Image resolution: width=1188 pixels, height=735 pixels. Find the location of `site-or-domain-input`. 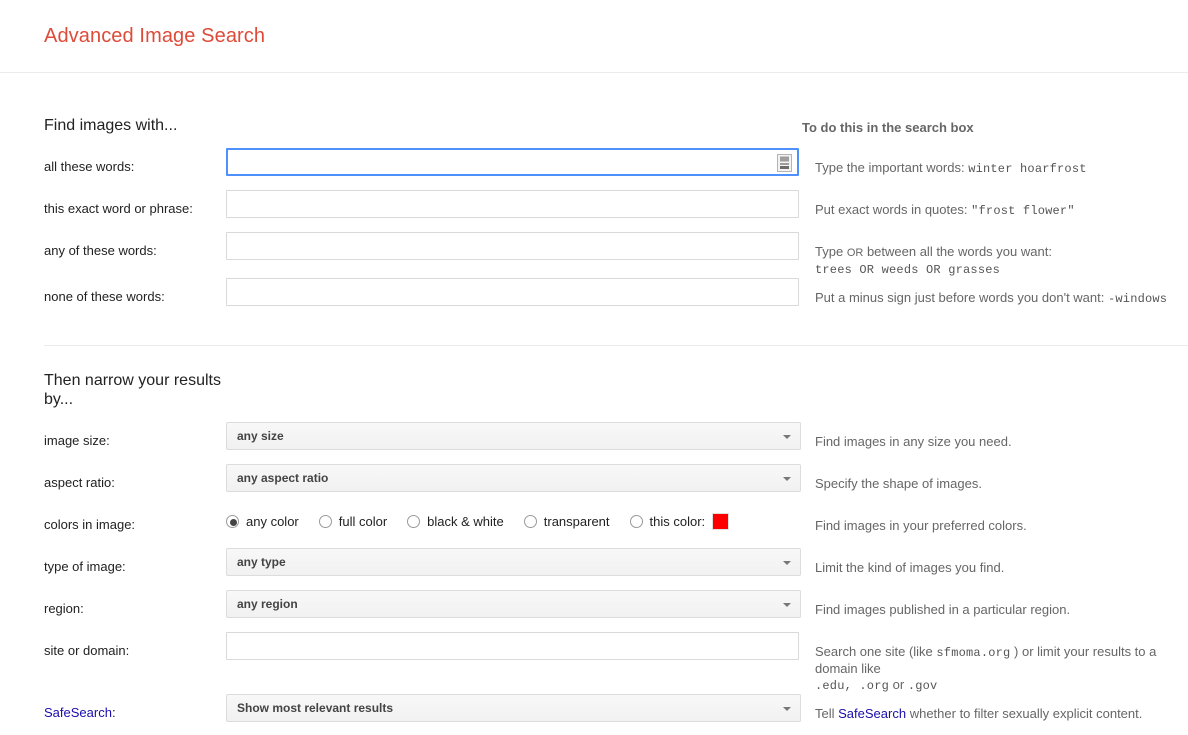

site-or-domain-input is located at coordinates (512, 646).